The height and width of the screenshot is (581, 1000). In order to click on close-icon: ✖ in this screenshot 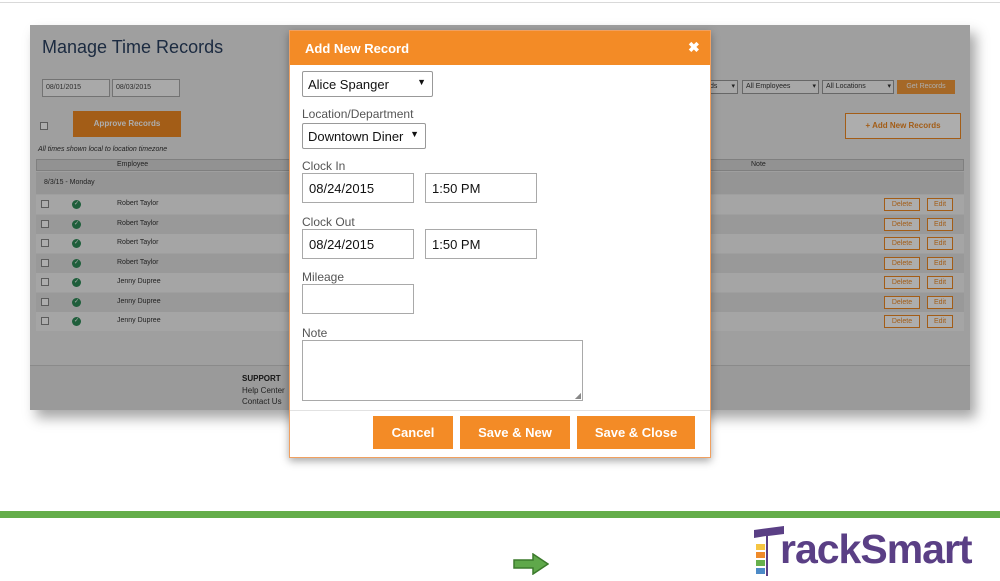, I will do `click(694, 47)`.